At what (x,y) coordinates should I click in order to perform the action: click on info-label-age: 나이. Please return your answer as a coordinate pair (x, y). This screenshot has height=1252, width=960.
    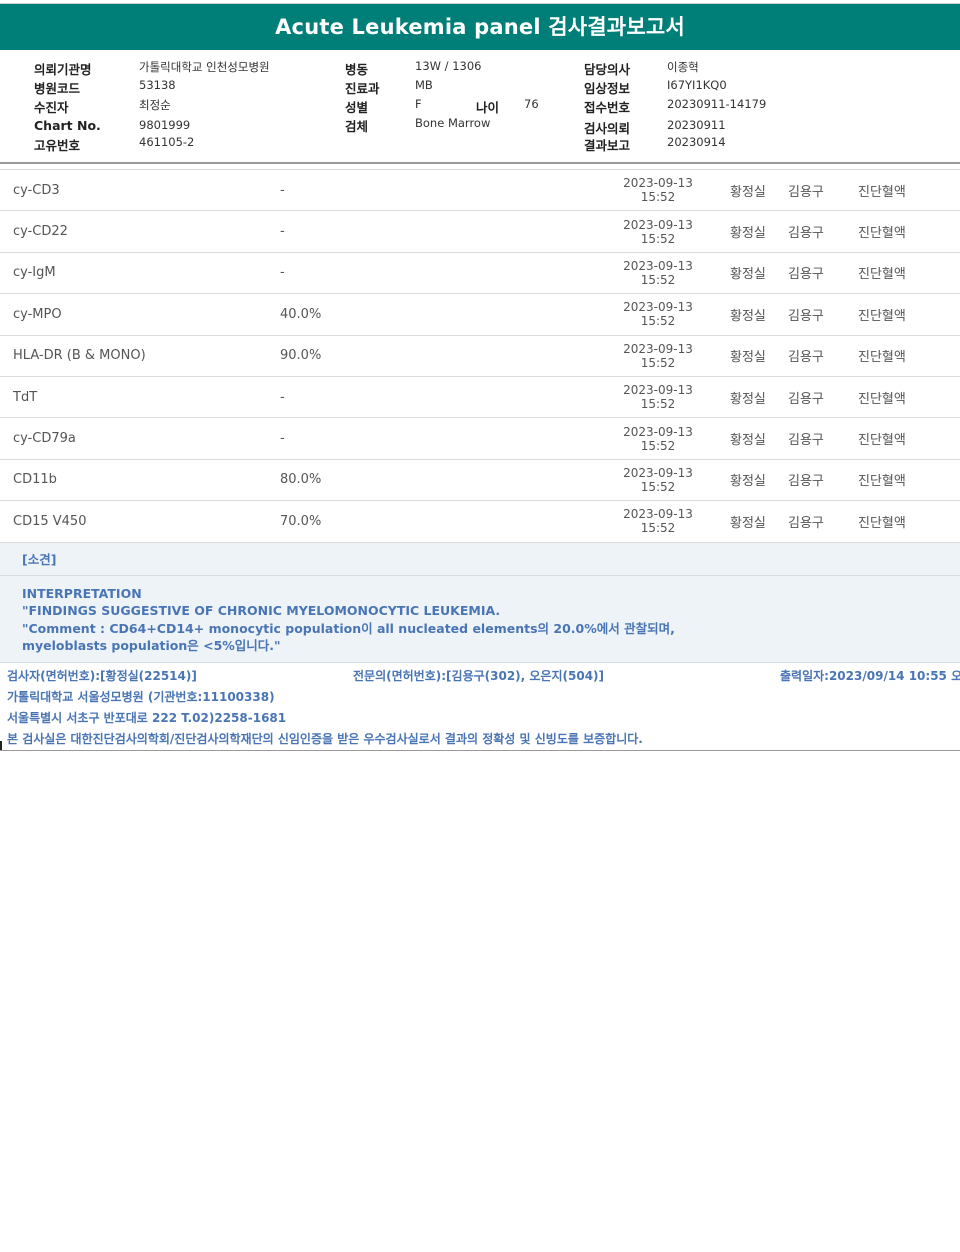
    Looking at the image, I should click on (488, 107).